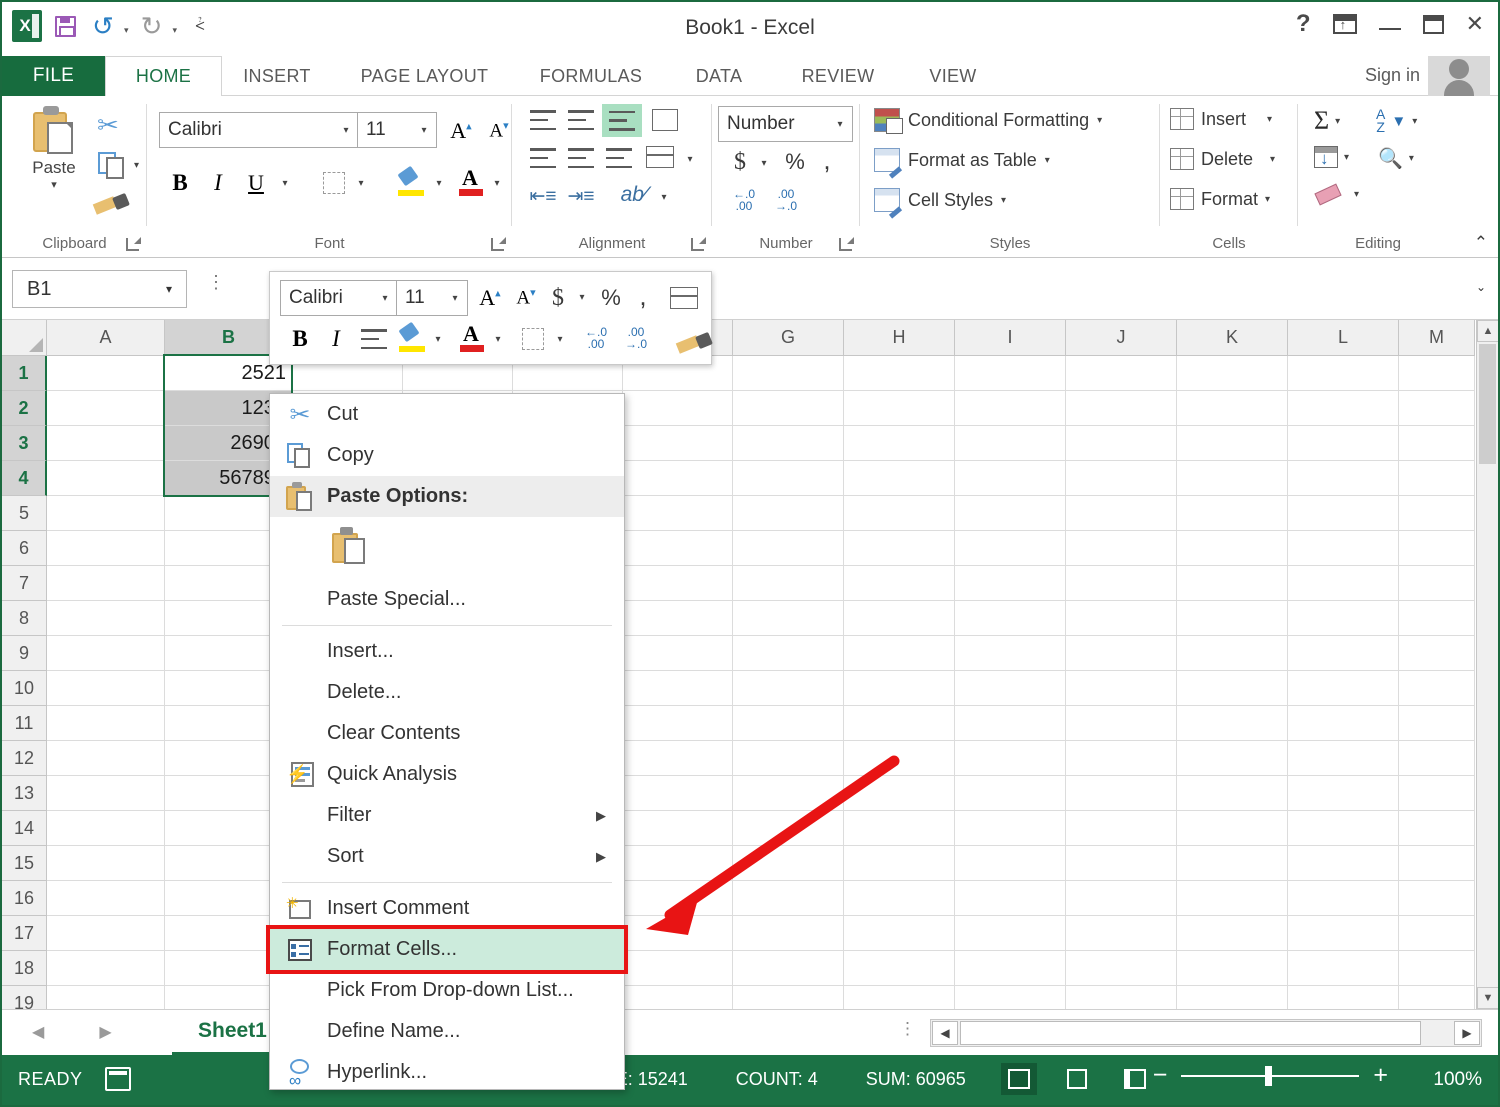  I want to click on cell-J1, so click(1121, 373).